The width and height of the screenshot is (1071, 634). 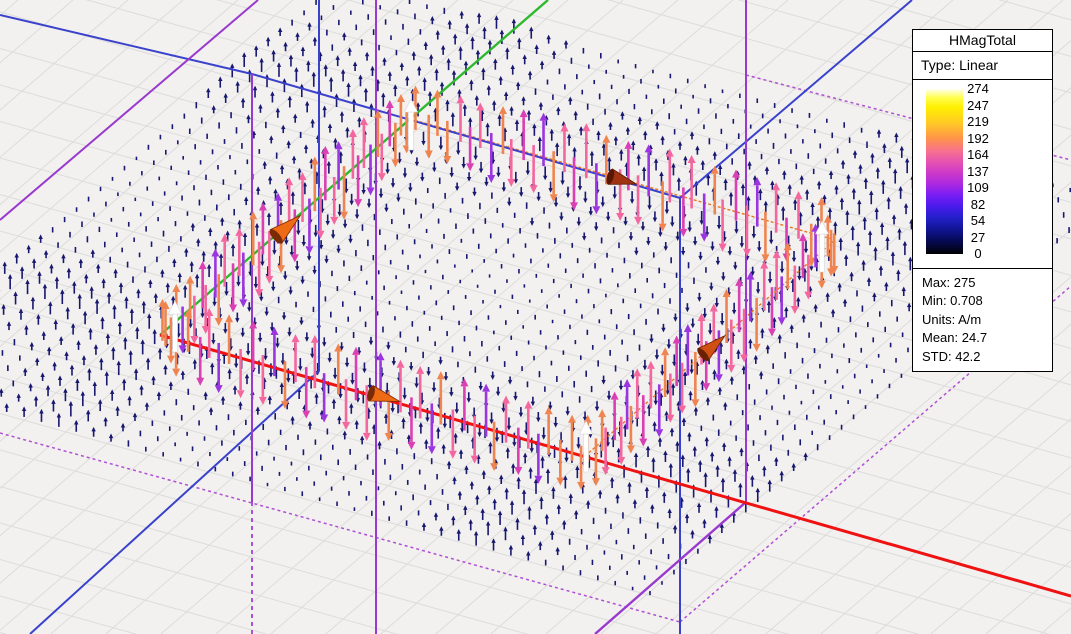 What do you see at coordinates (955, 338) in the screenshot?
I see `stat-mean: Mean: 24.7` at bounding box center [955, 338].